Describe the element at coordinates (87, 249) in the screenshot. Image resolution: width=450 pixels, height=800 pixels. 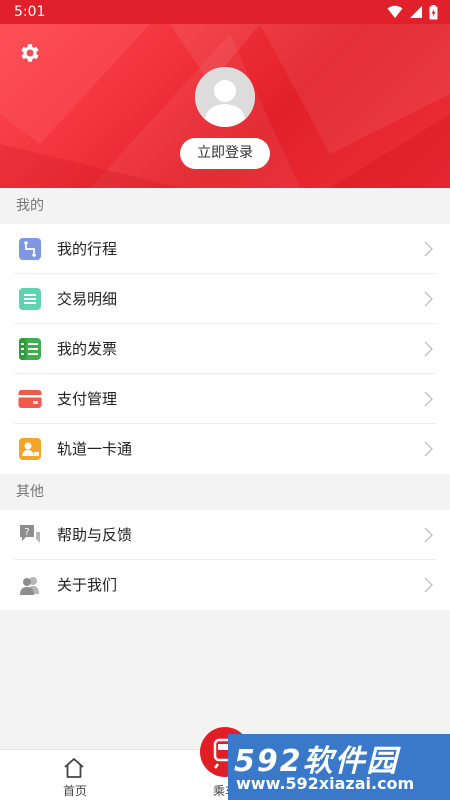
I see `menu-item-label: 我的行程` at that location.